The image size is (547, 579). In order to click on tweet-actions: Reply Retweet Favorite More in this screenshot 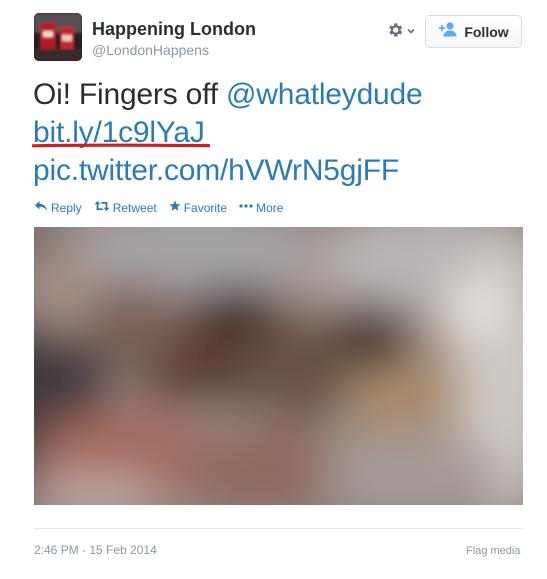, I will do `click(164, 207)`.